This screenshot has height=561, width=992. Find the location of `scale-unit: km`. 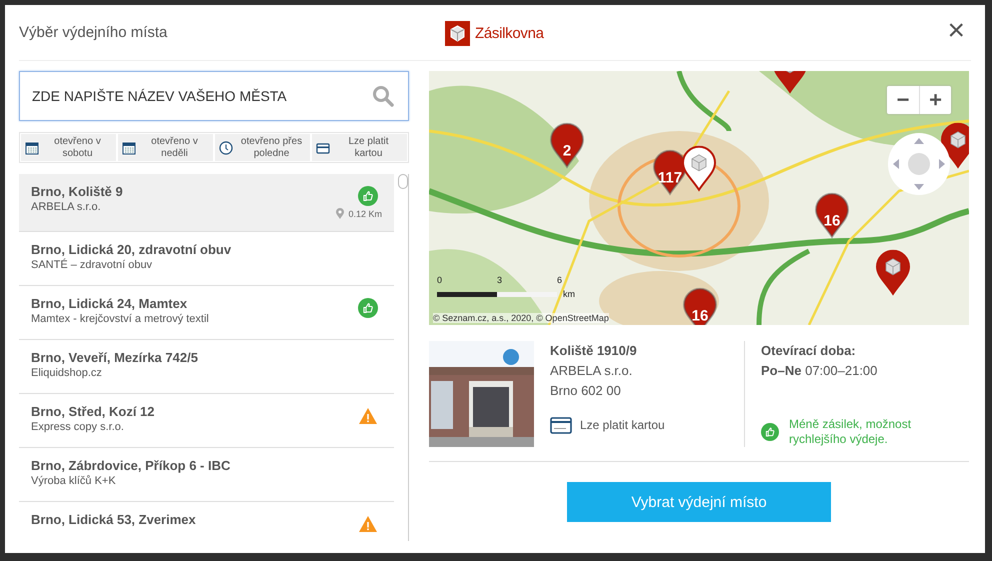

scale-unit: km is located at coordinates (569, 294).